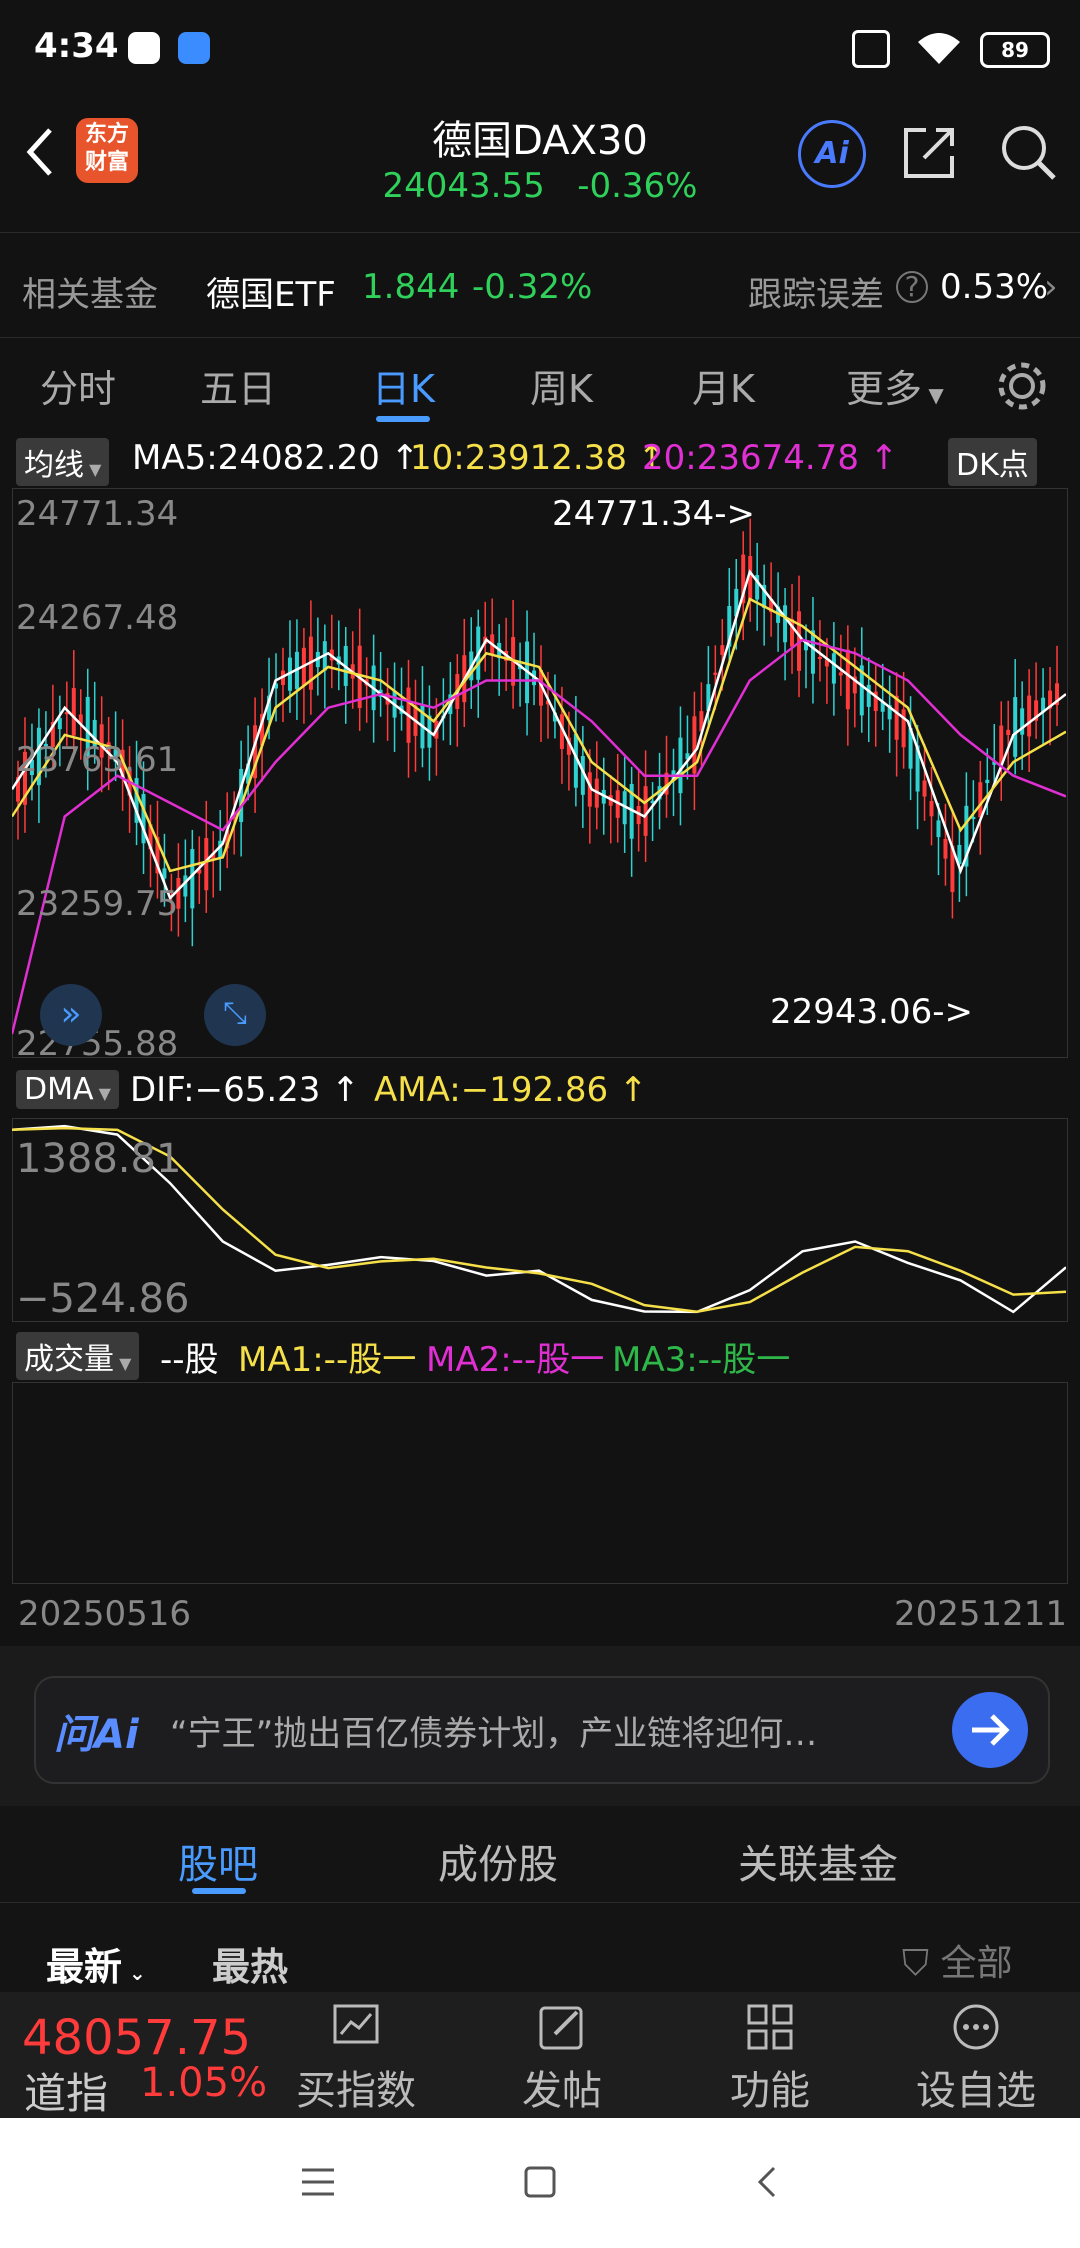 Image resolution: width=1080 pixels, height=2248 pixels. What do you see at coordinates (540, 285) in the screenshot?
I see `related-fund-row: 相关基金 德国ETF 1.844 -0.32% 跟踪误差 ? 0.53% ›` at bounding box center [540, 285].